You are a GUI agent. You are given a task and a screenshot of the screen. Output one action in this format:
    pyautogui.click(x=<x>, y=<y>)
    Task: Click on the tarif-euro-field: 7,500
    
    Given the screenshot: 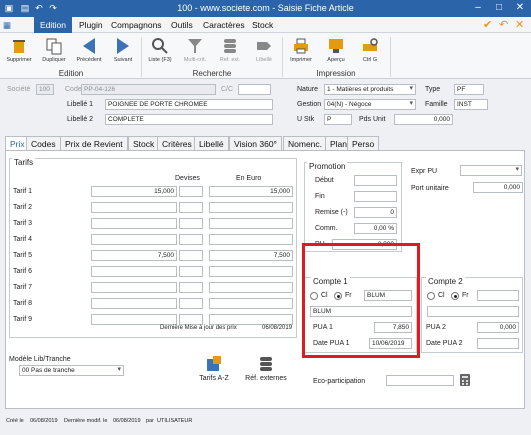 What is the action you would take?
    pyautogui.click(x=251, y=255)
    